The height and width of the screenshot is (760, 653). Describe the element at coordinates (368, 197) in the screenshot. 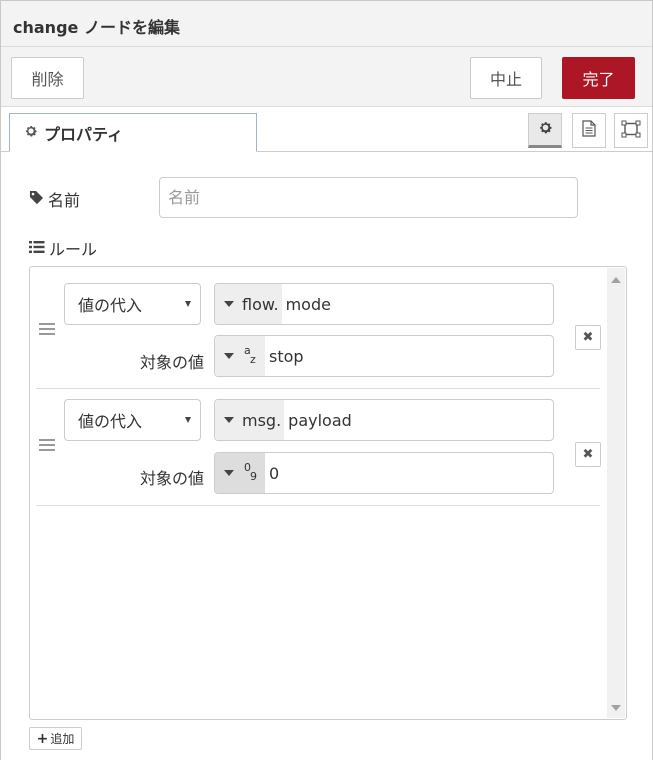

I see `name-input` at that location.